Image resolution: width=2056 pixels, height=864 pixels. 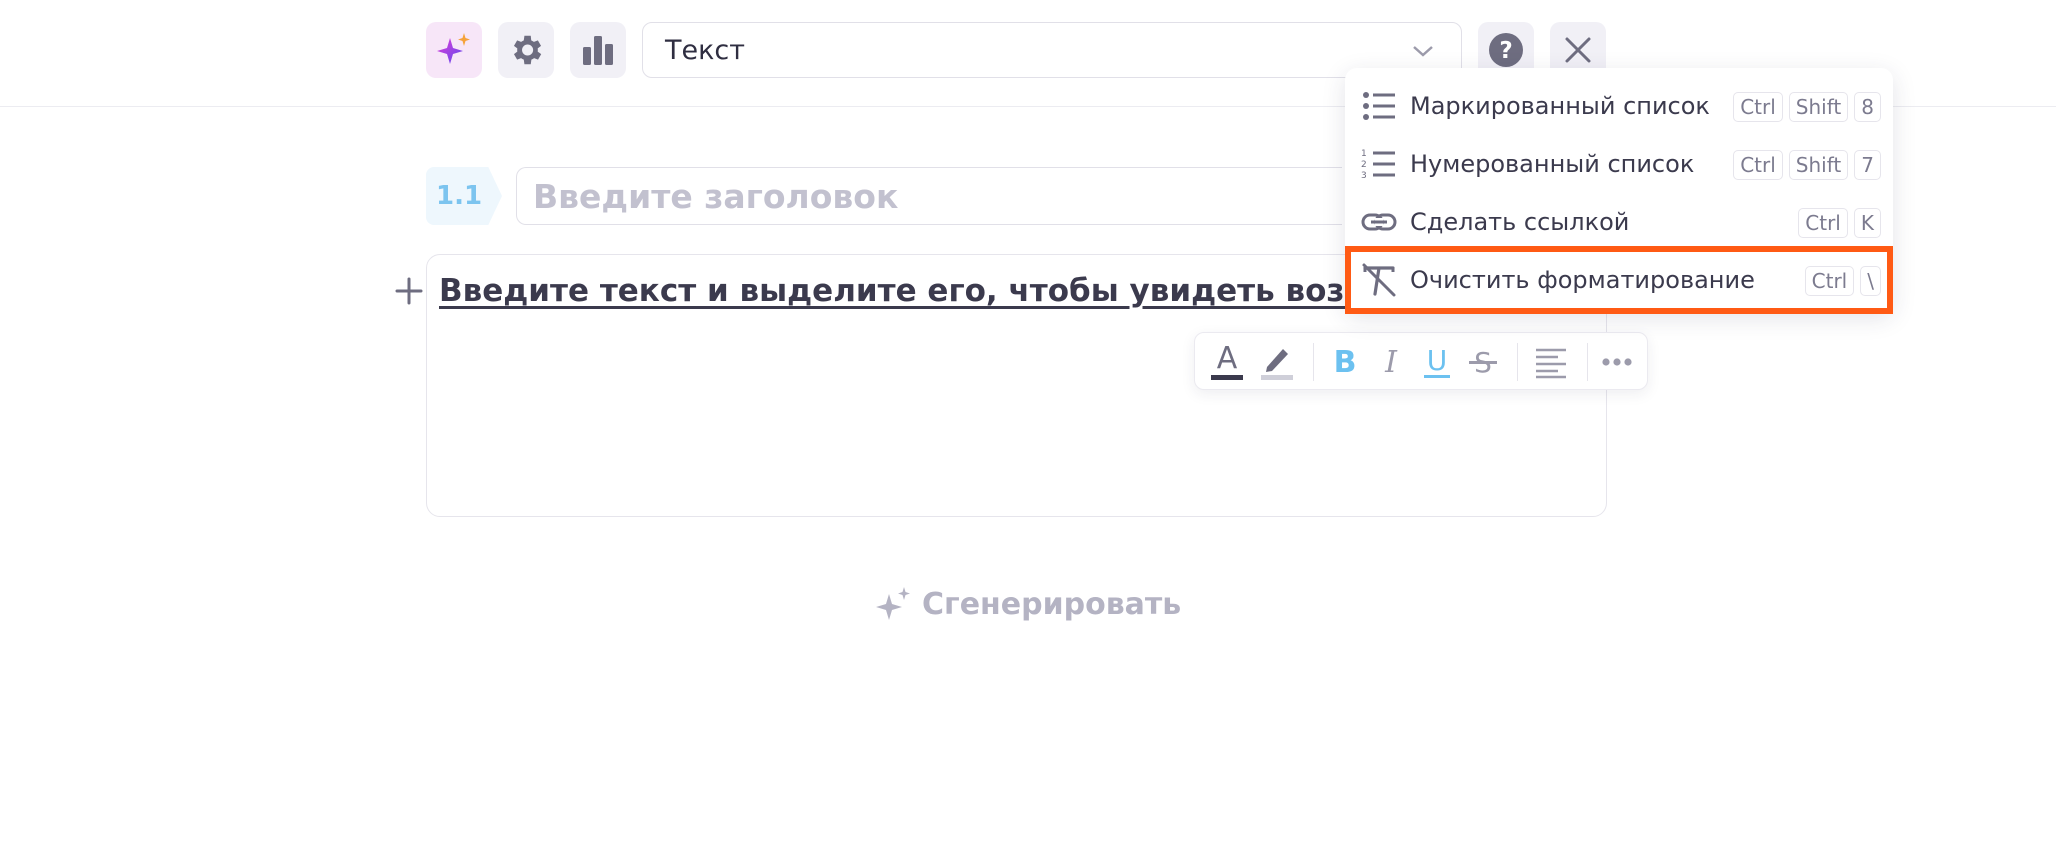 I want to click on menu-item-clear-formatting: Очистить форматирование Ctrl \, so click(x=1619, y=280).